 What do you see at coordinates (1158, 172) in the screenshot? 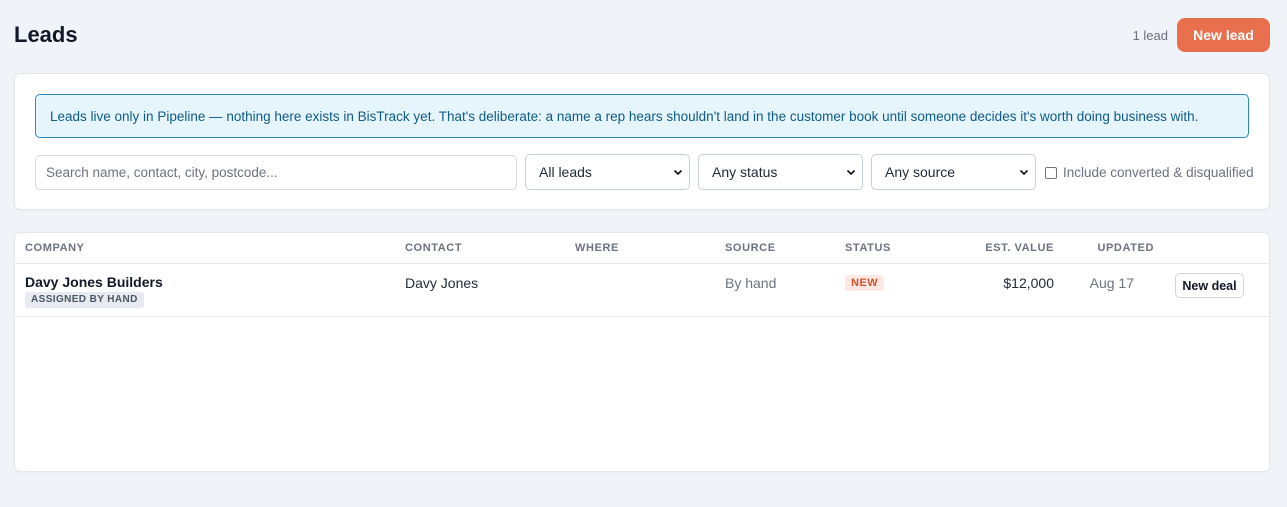
I see `include-converted-label: Include converted & disqualified` at bounding box center [1158, 172].